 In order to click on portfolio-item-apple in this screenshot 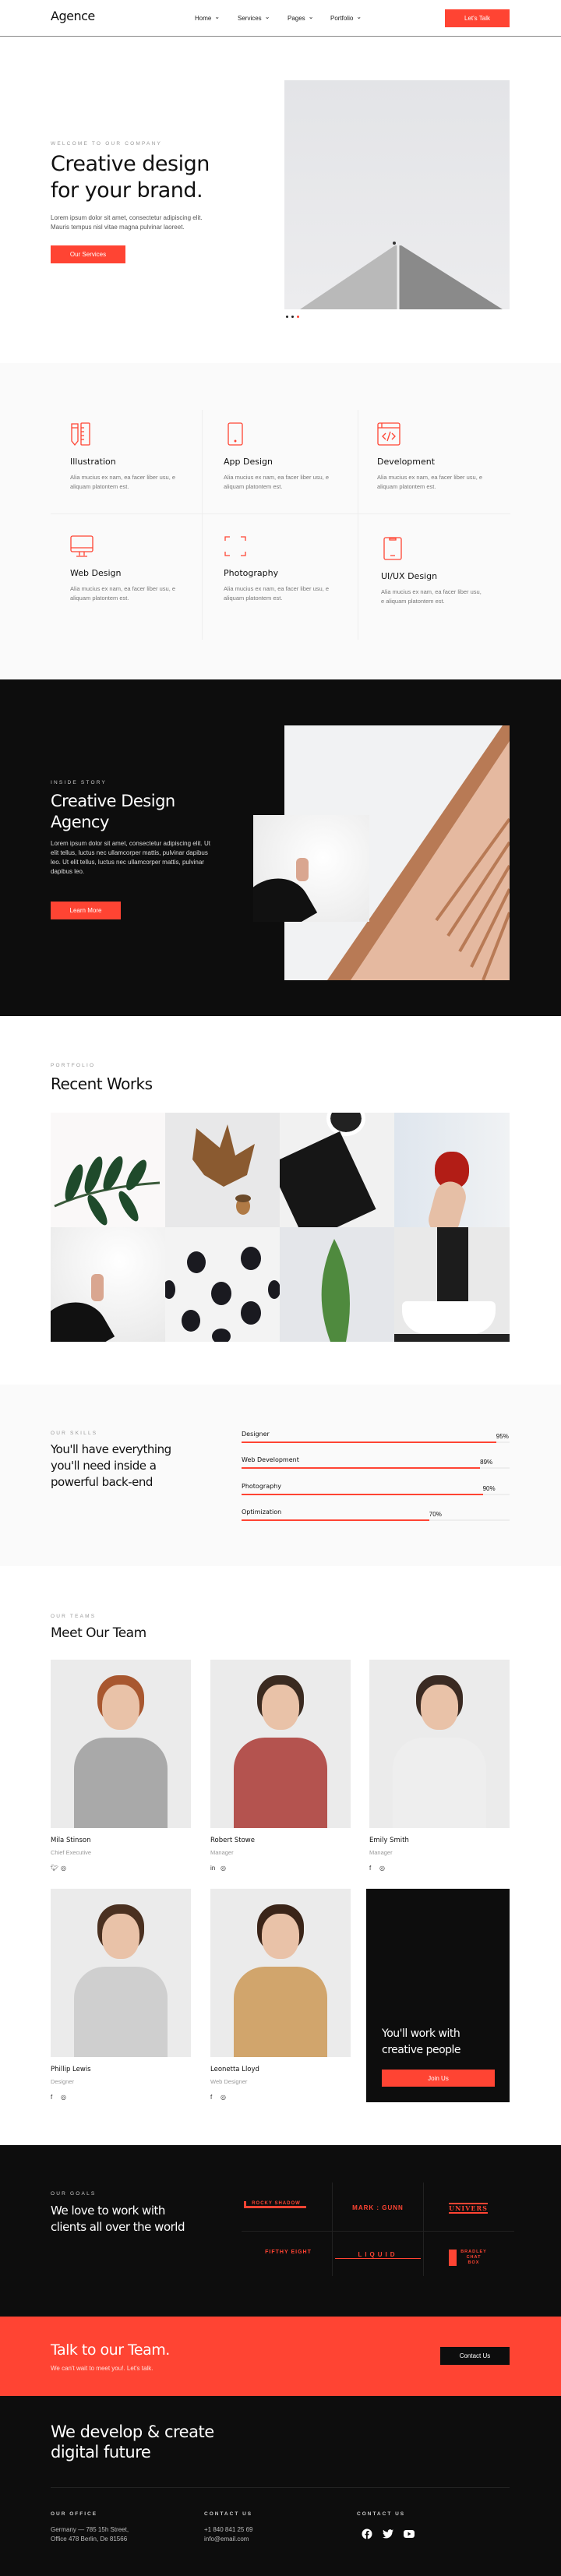, I will do `click(452, 1170)`.